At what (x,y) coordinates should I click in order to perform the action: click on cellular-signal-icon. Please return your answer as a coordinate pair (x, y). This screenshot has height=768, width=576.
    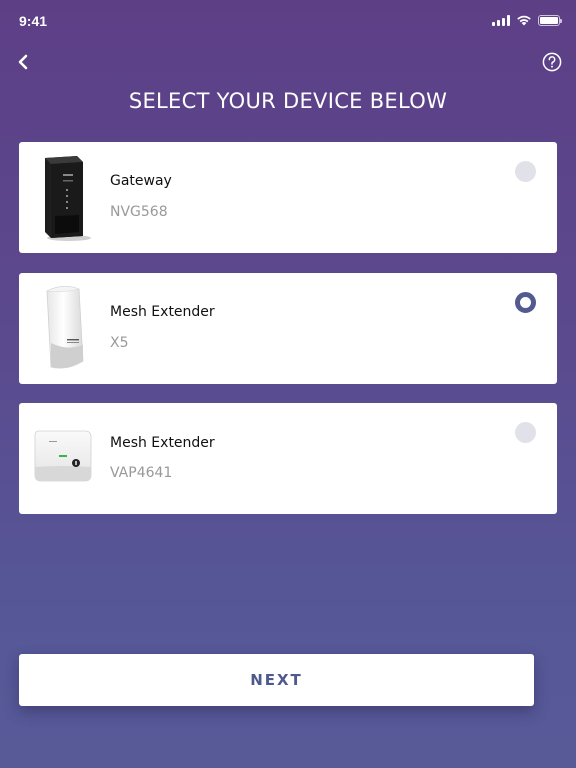
    Looking at the image, I should click on (501, 20).